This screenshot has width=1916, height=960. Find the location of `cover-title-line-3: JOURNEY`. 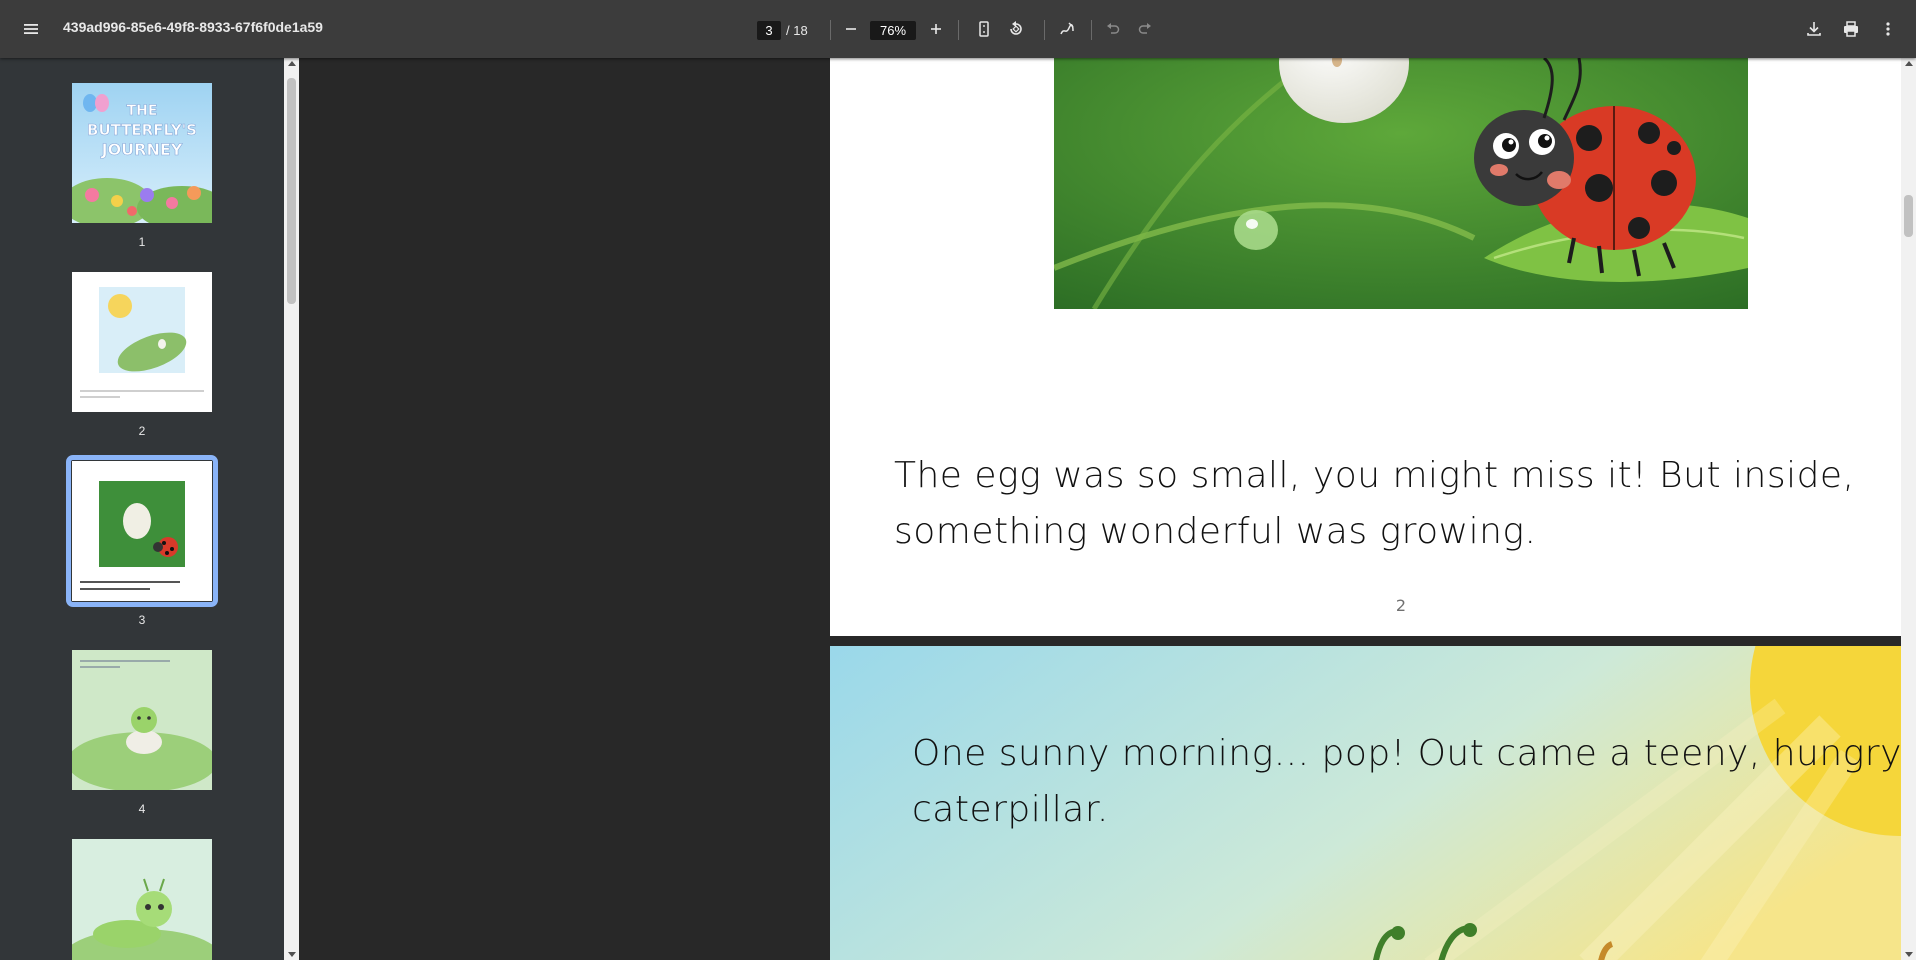

cover-title-line-3: JOURNEY is located at coordinates (142, 149).